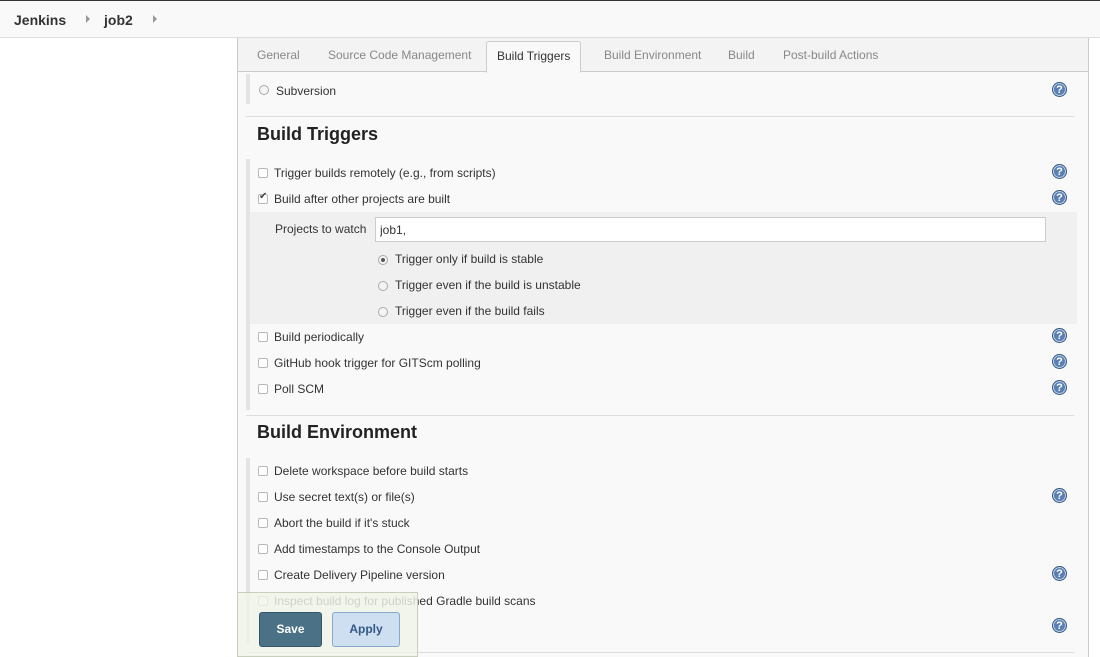  I want to click on build-after-other-label: Build after other projects are built, so click(362, 199).